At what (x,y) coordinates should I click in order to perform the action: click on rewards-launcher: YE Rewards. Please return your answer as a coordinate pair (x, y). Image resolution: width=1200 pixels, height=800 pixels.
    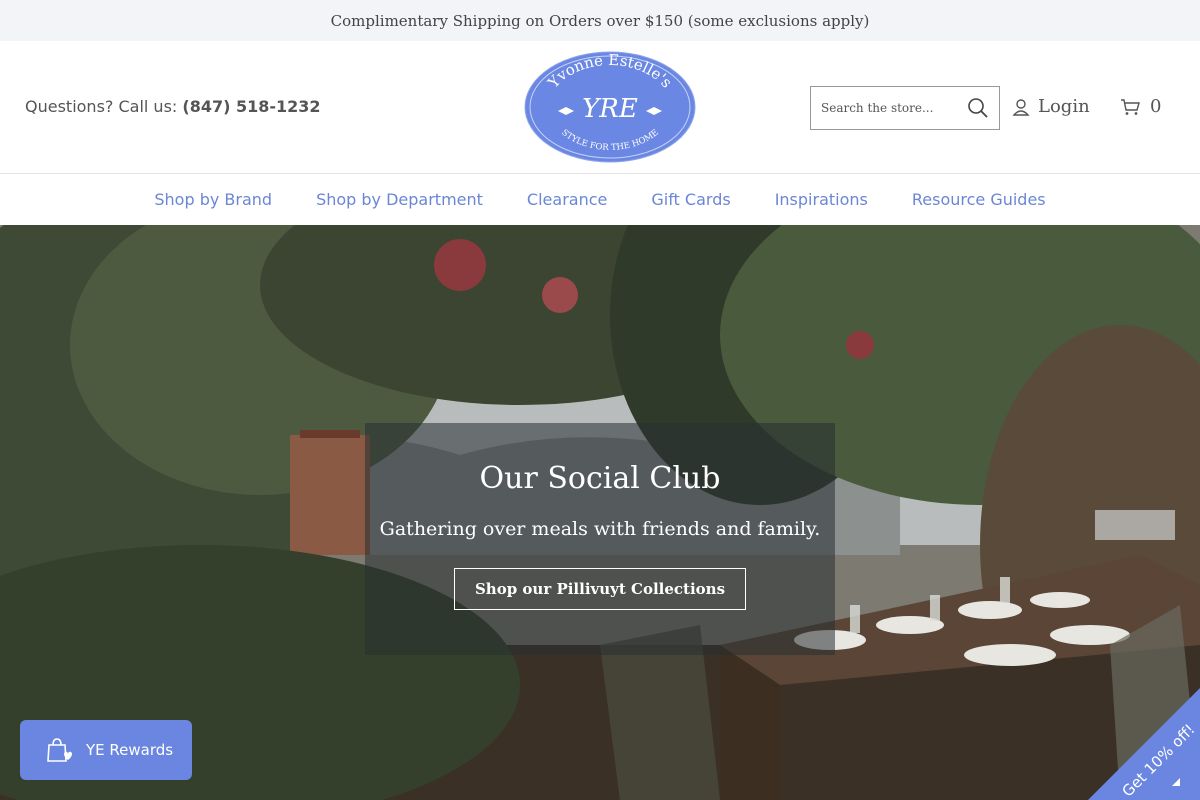
    Looking at the image, I should click on (106, 750).